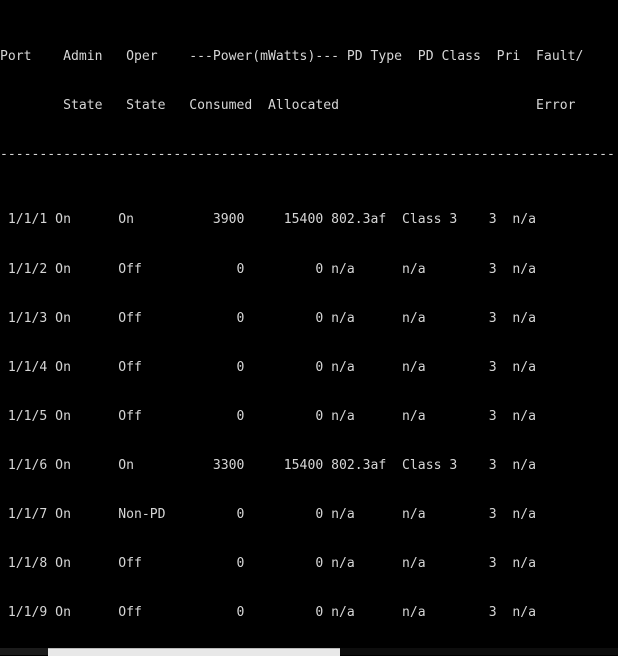  What do you see at coordinates (24, 651) in the screenshot?
I see `window-edge-left` at bounding box center [24, 651].